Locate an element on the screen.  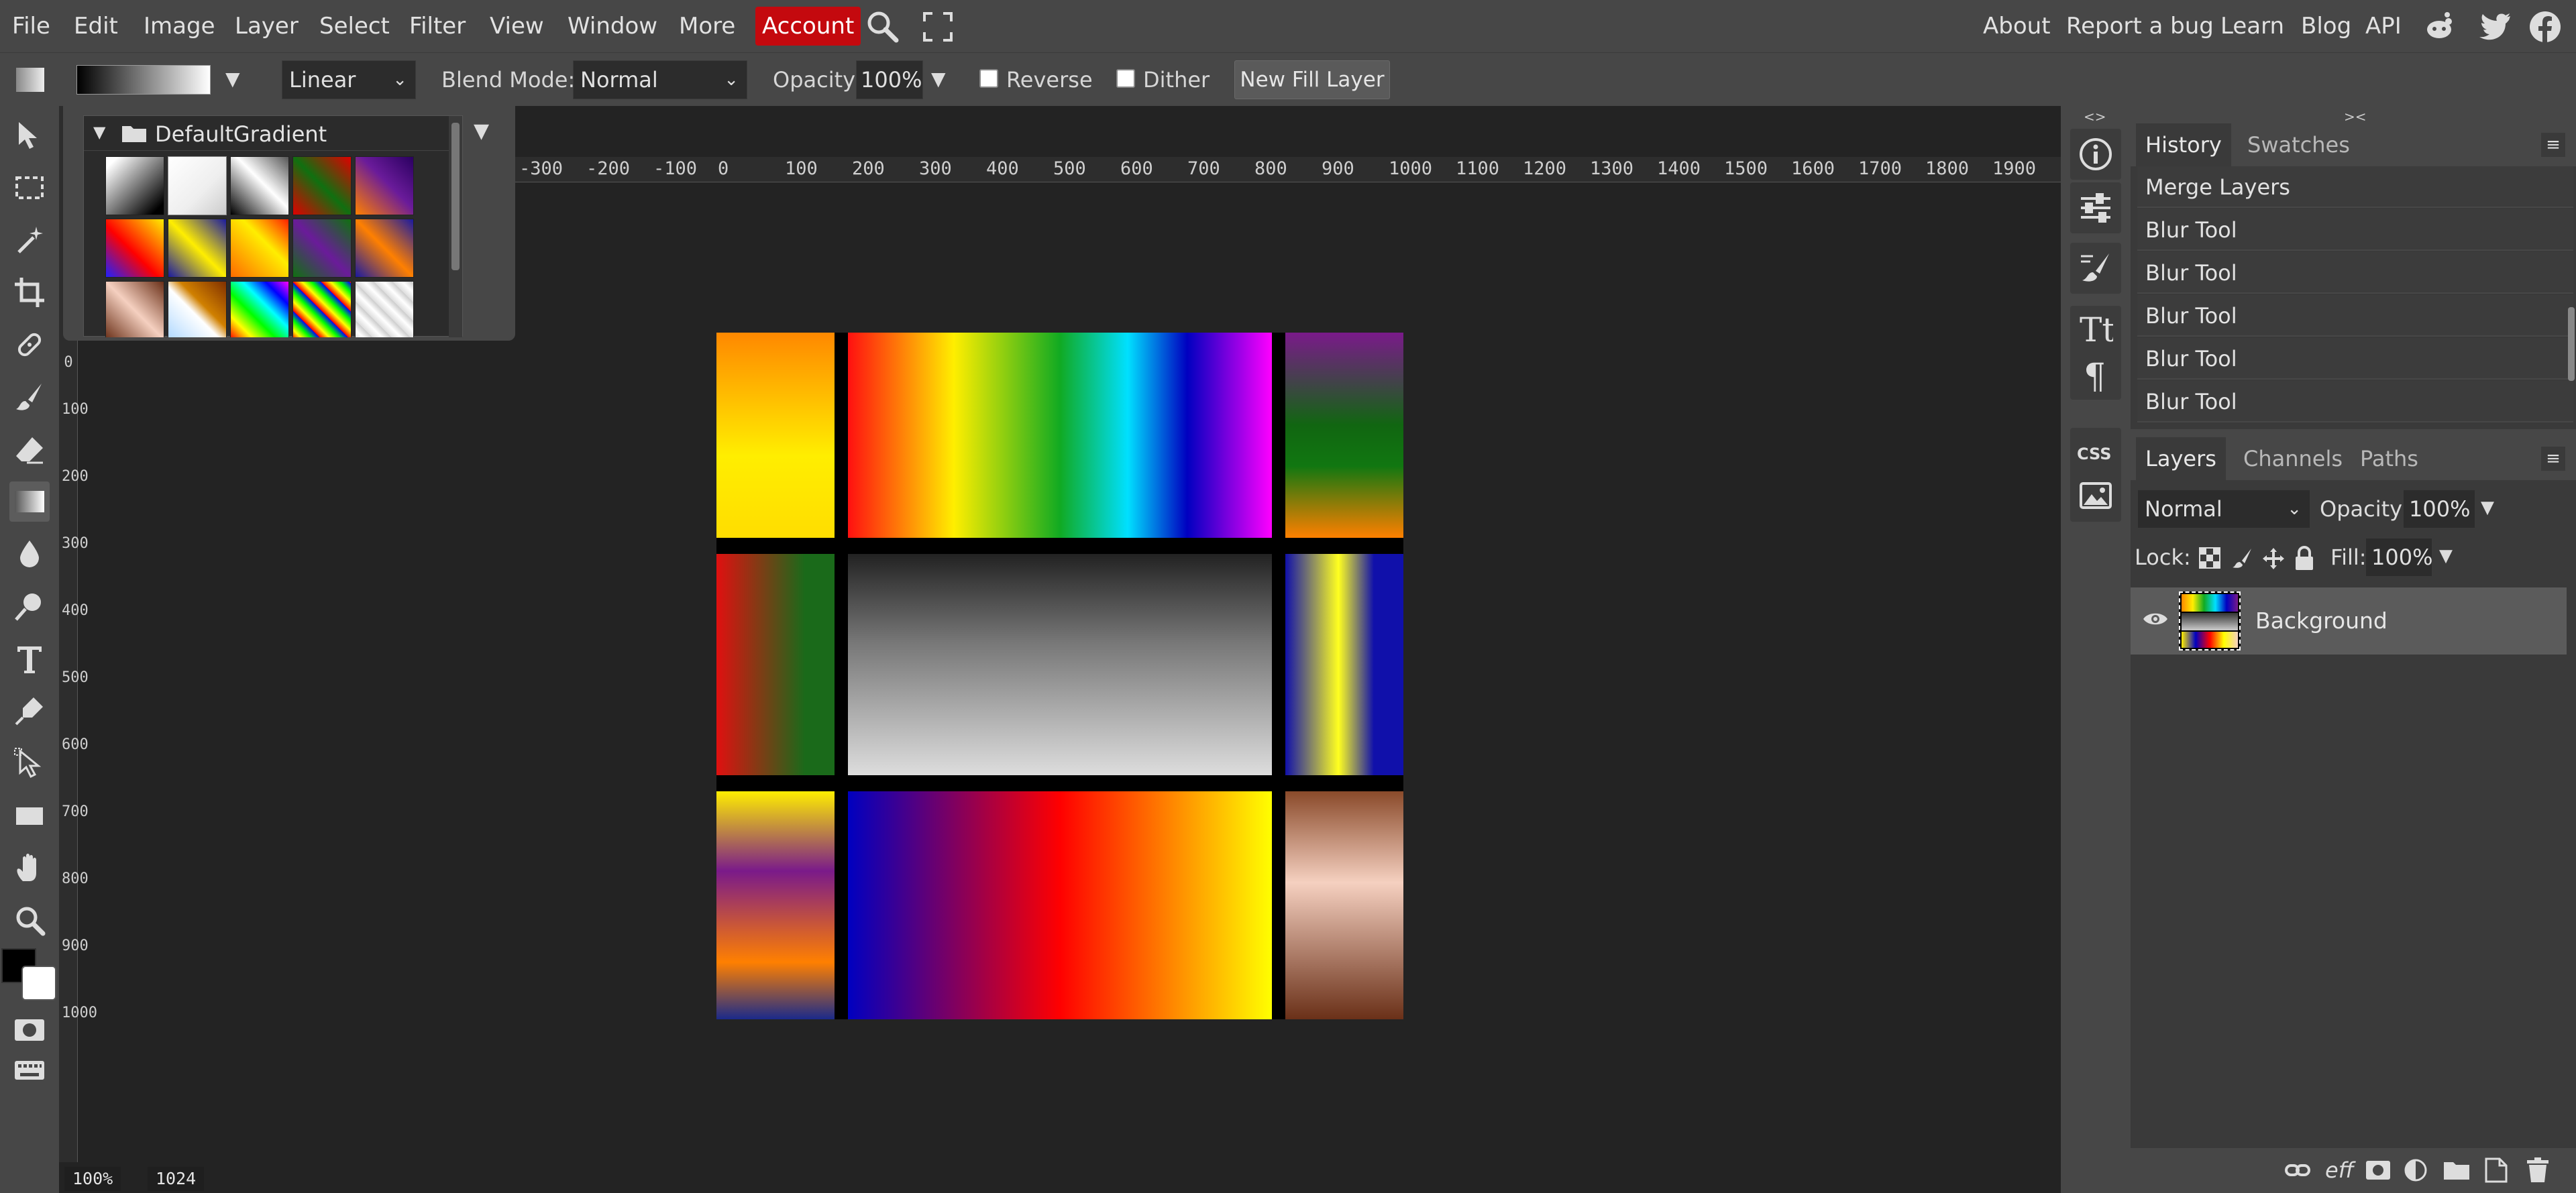
menu-file: File is located at coordinates (31, 26).